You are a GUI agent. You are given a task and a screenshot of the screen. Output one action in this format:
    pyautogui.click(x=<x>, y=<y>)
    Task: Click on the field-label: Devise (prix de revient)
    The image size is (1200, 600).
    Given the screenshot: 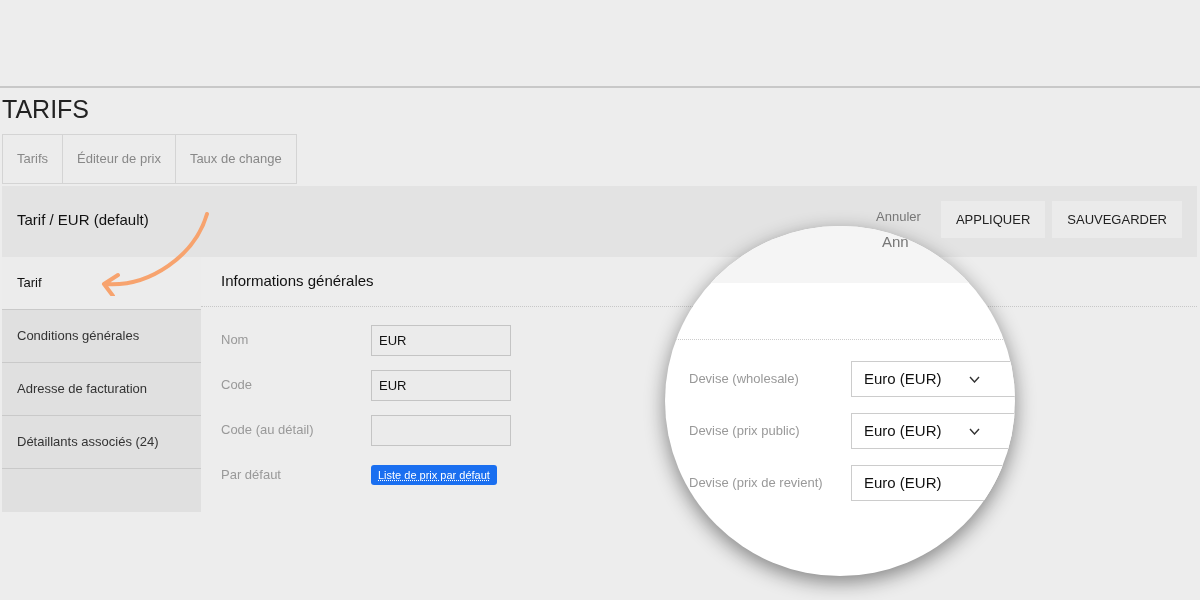 What is the action you would take?
    pyautogui.click(x=756, y=483)
    